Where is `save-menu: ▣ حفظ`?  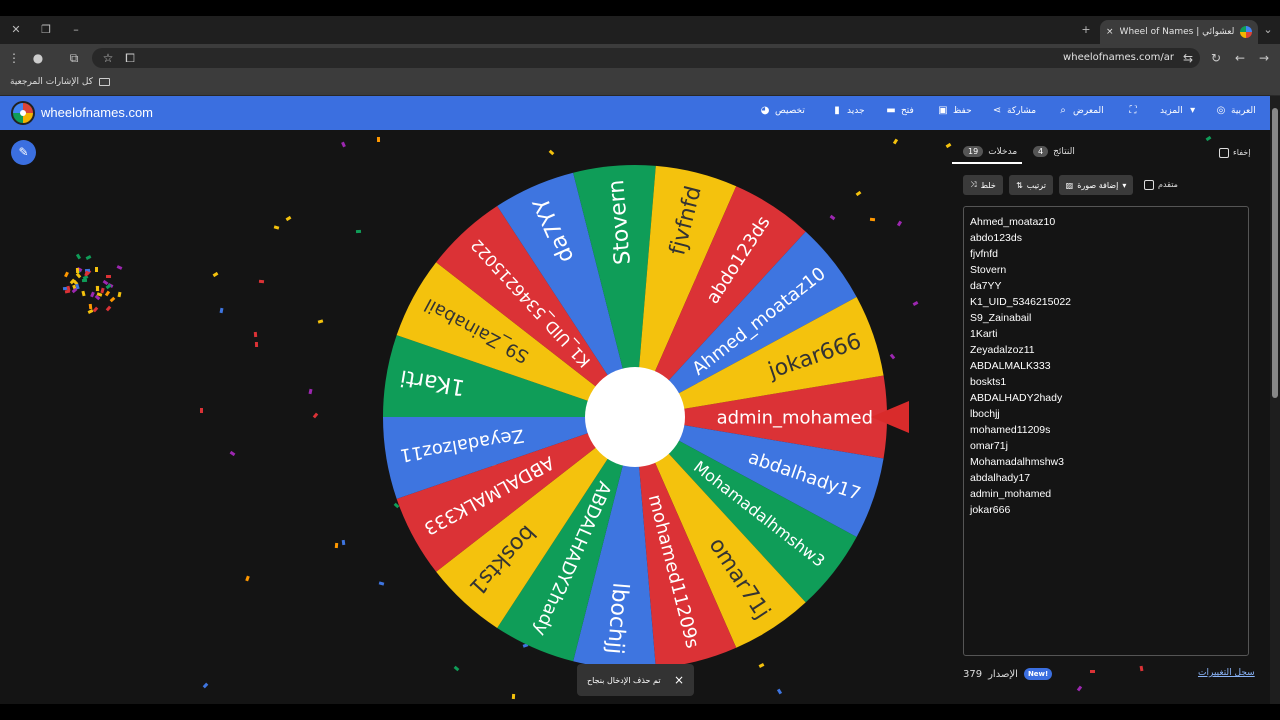 save-menu: ▣ حفظ is located at coordinates (955, 111).